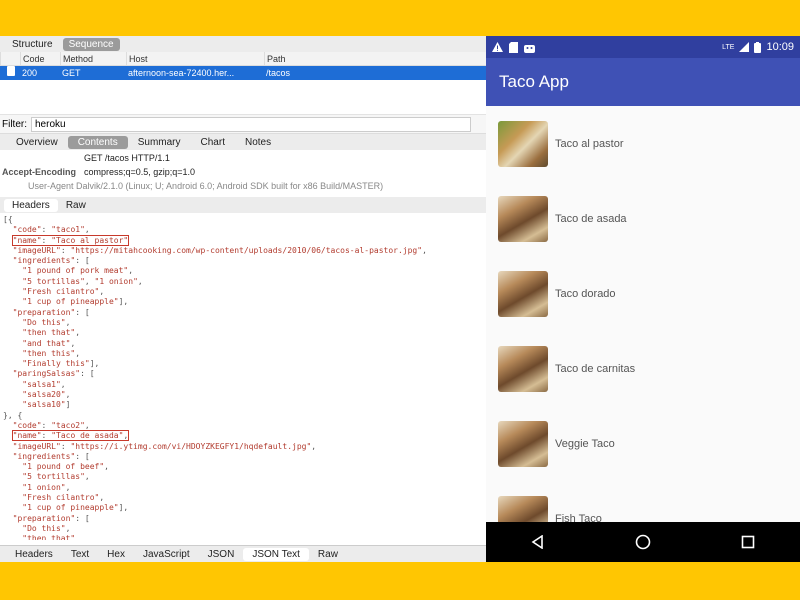 This screenshot has width=800, height=600. I want to click on filter-input: heroku, so click(251, 124).